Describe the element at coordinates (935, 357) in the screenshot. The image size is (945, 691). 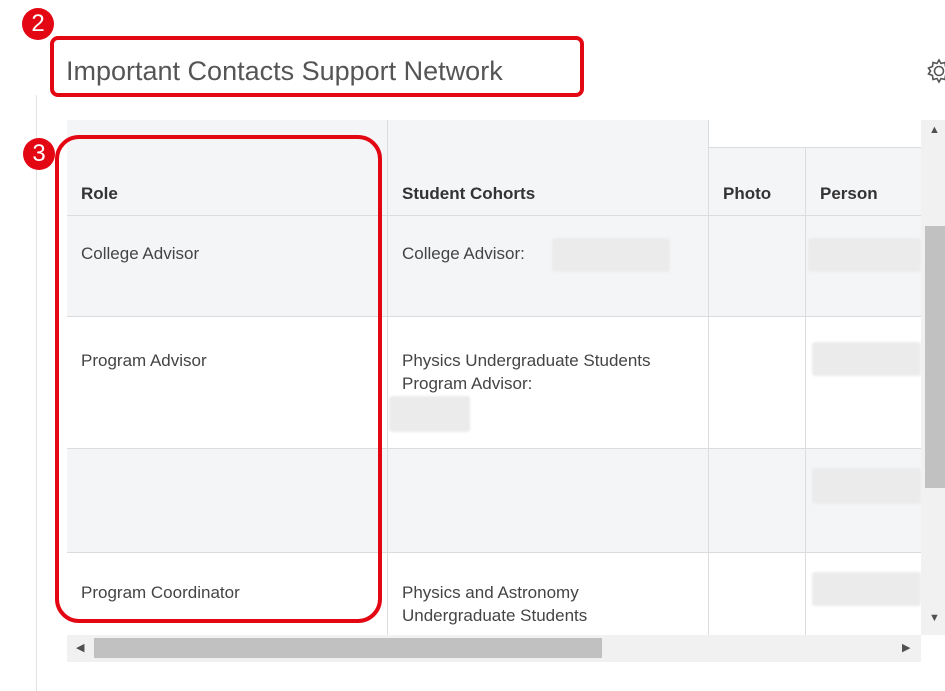
I see `vertical-scroll-thumb` at that location.